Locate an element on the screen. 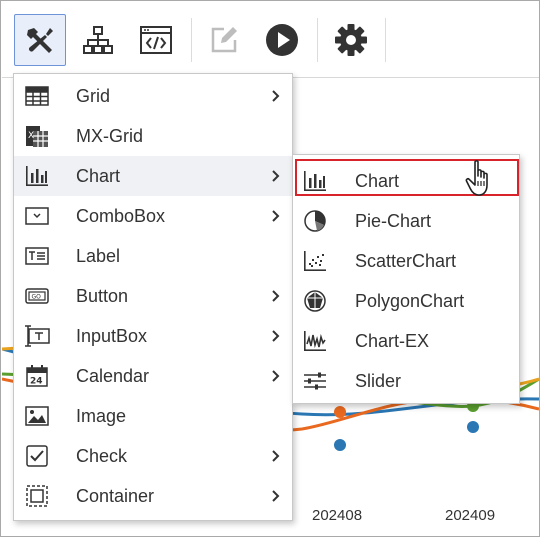 This screenshot has width=540, height=537. submenu-item-label: Slider is located at coordinates (378, 380).